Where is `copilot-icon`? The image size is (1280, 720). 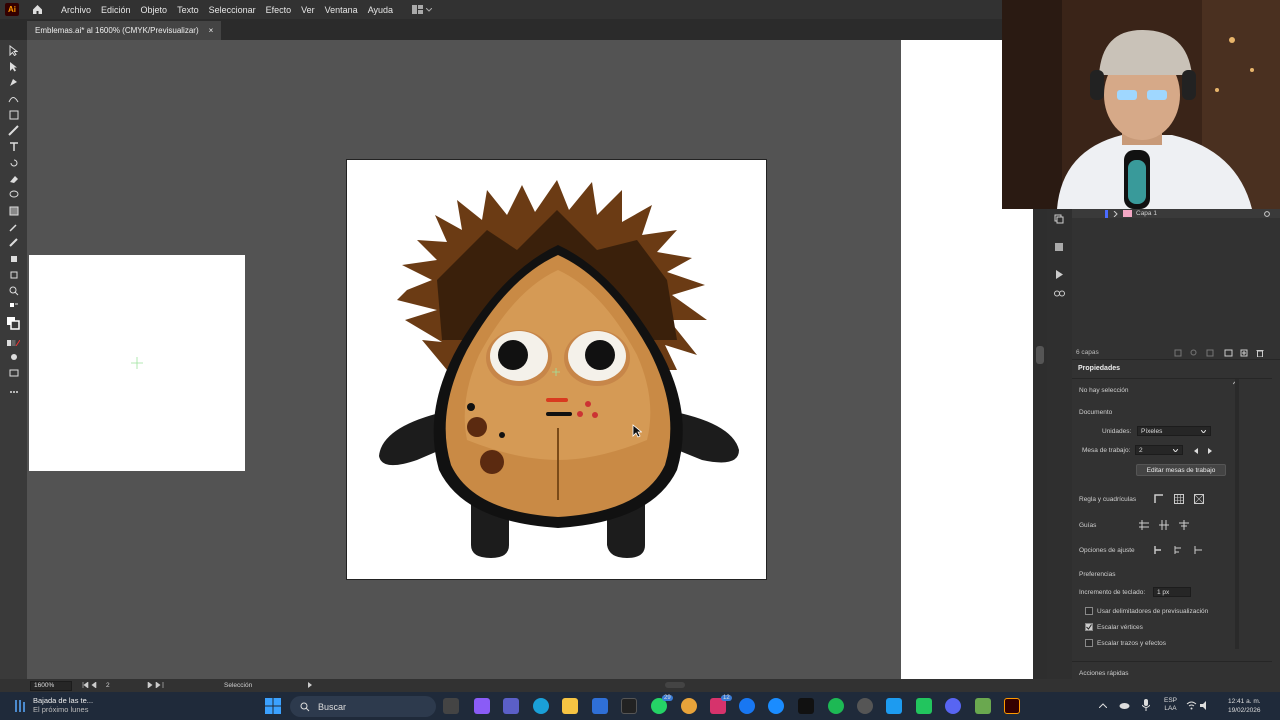 copilot-icon is located at coordinates (482, 706).